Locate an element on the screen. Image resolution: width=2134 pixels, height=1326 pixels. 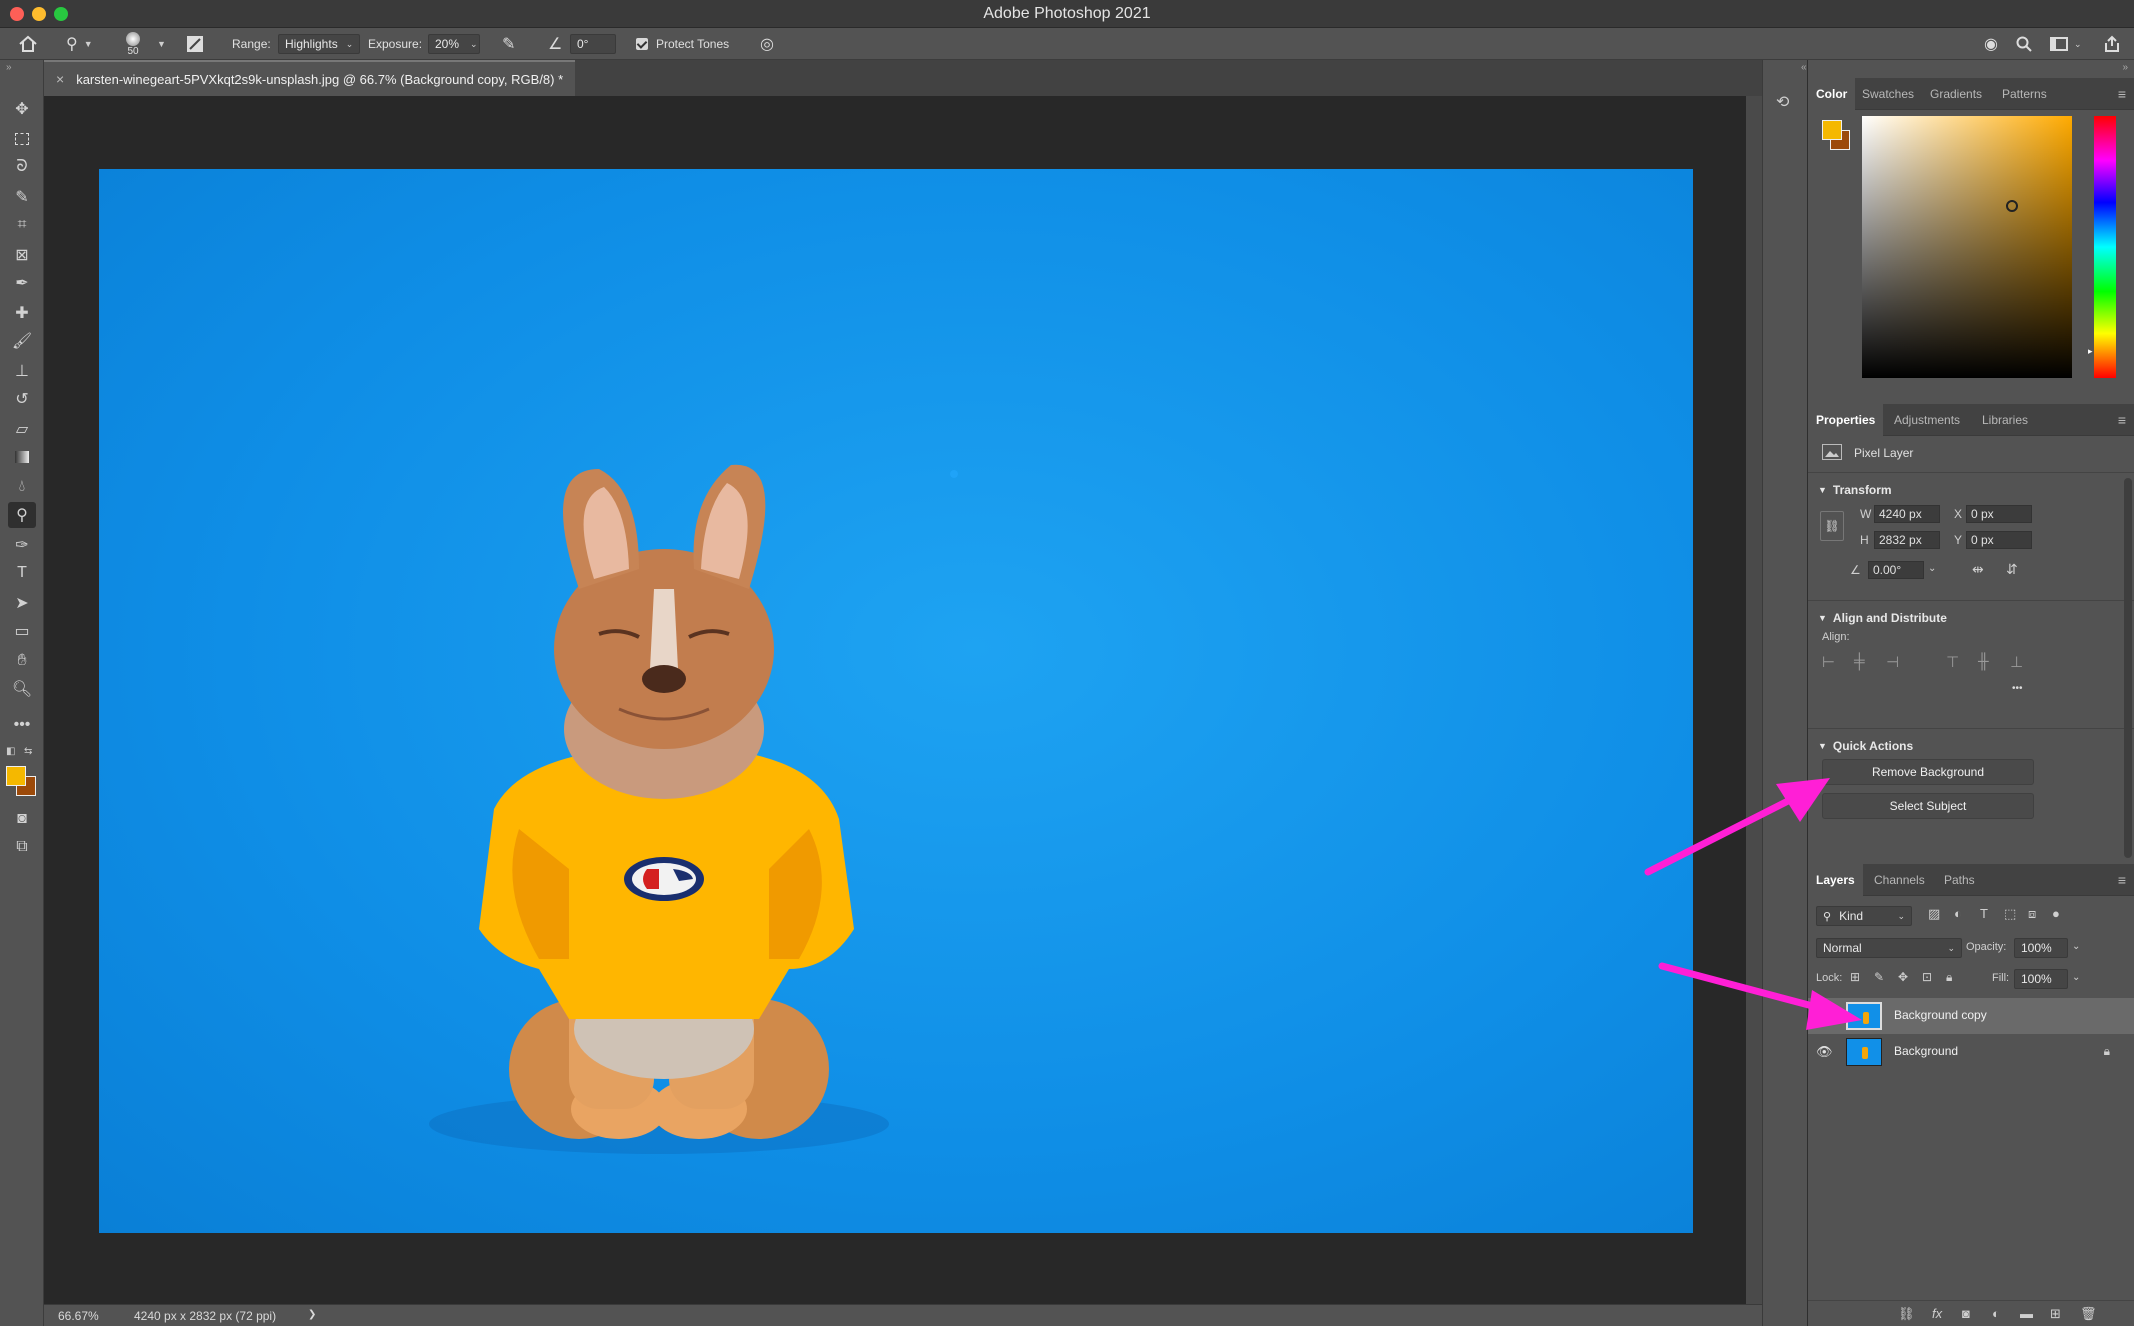
lock-all-icon: 🔒︎ is located at coordinates (1949, 977).